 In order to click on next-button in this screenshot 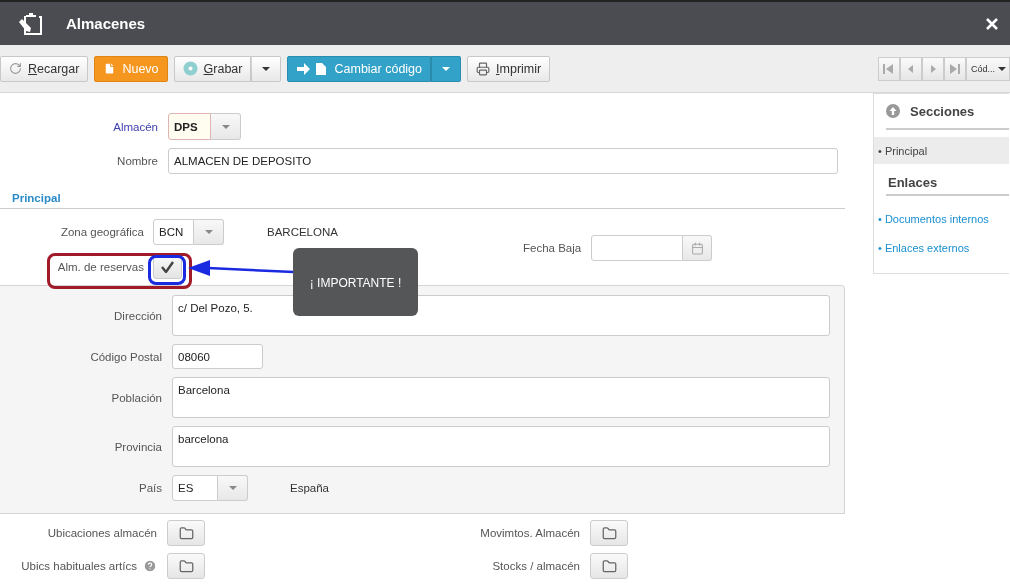, I will do `click(933, 68)`.